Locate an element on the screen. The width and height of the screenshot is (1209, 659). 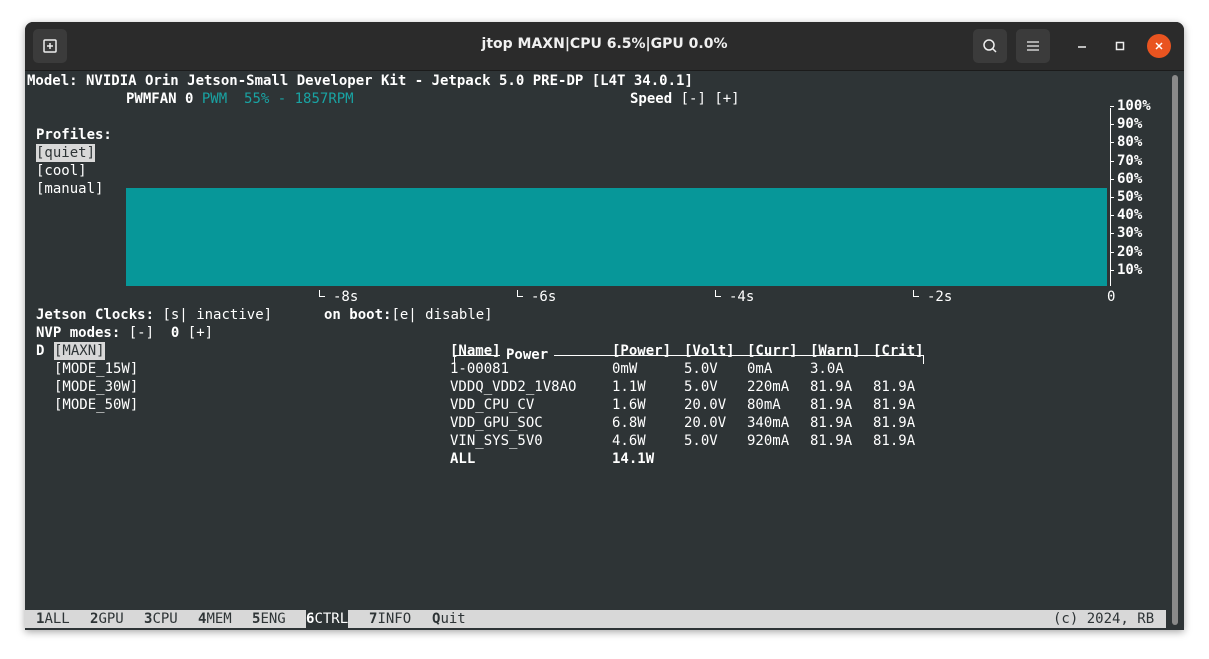
x-axis-label: -6s is located at coordinates (544, 297).